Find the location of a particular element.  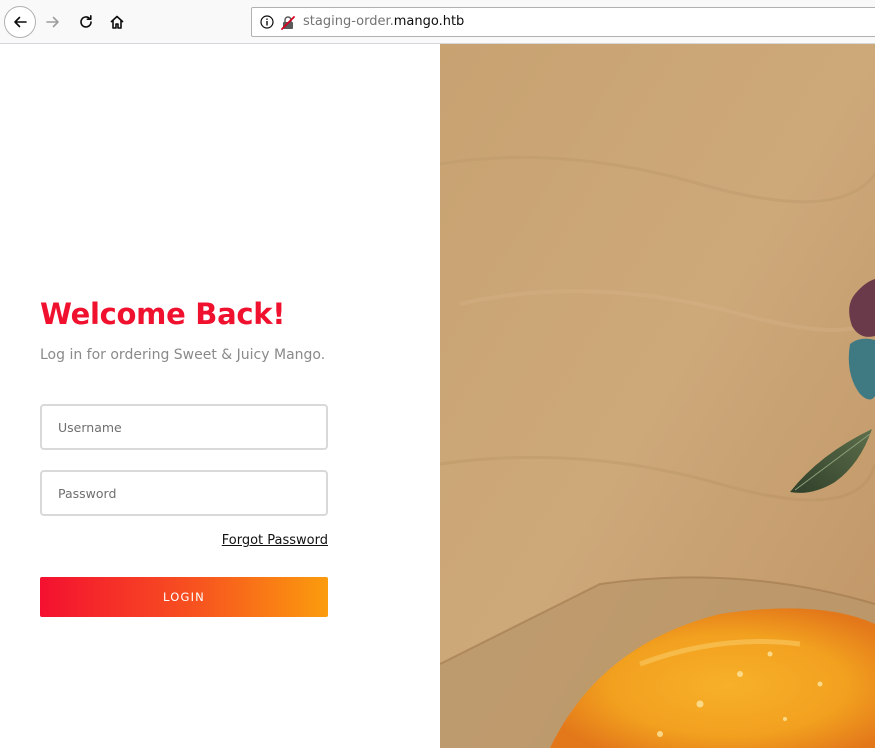

url-text: staging-order.mango.htb is located at coordinates (383, 21).